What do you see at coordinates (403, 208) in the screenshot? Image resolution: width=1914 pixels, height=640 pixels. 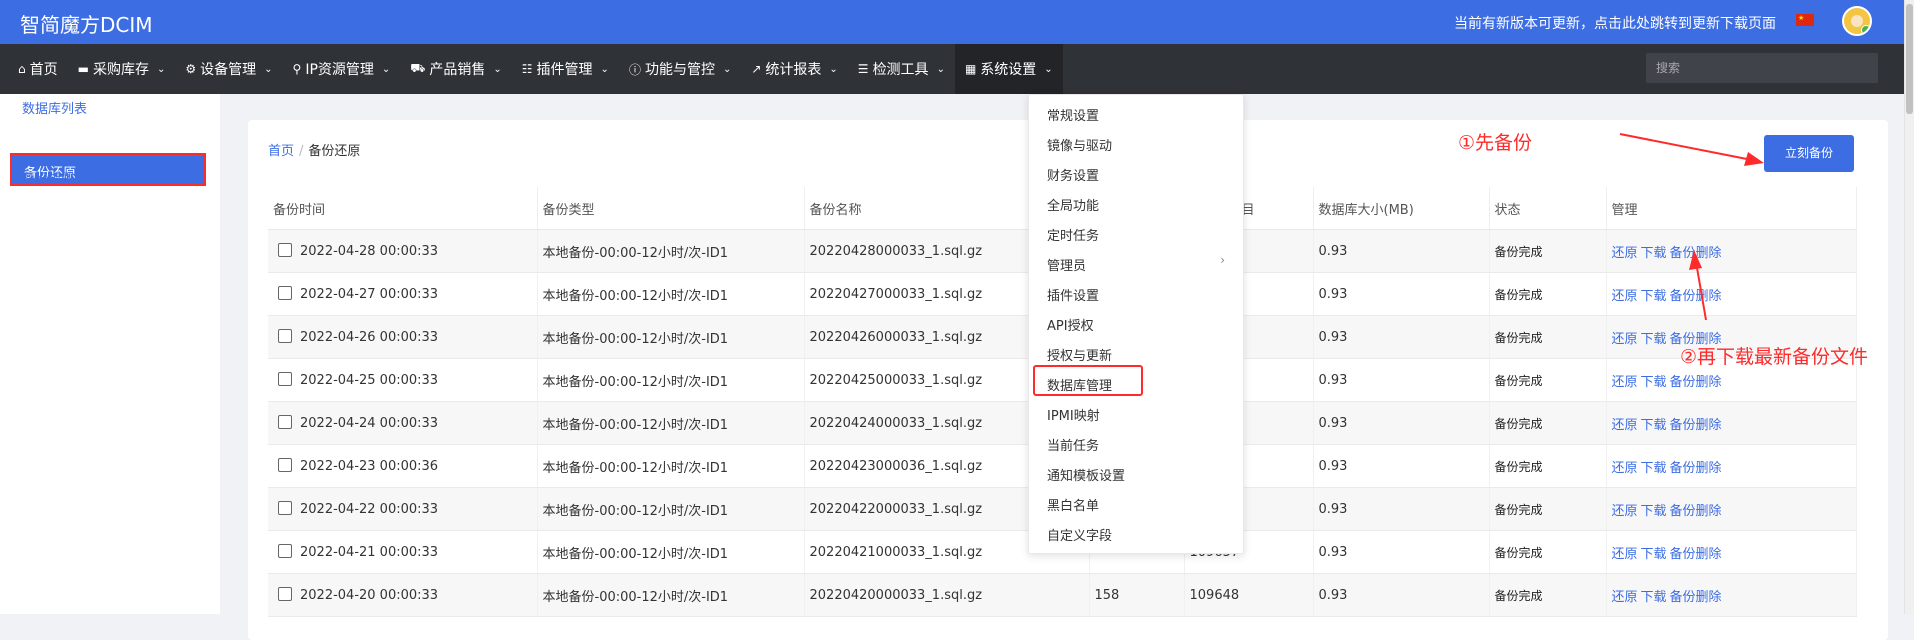 I see `column-header-time: 备份时间` at bounding box center [403, 208].